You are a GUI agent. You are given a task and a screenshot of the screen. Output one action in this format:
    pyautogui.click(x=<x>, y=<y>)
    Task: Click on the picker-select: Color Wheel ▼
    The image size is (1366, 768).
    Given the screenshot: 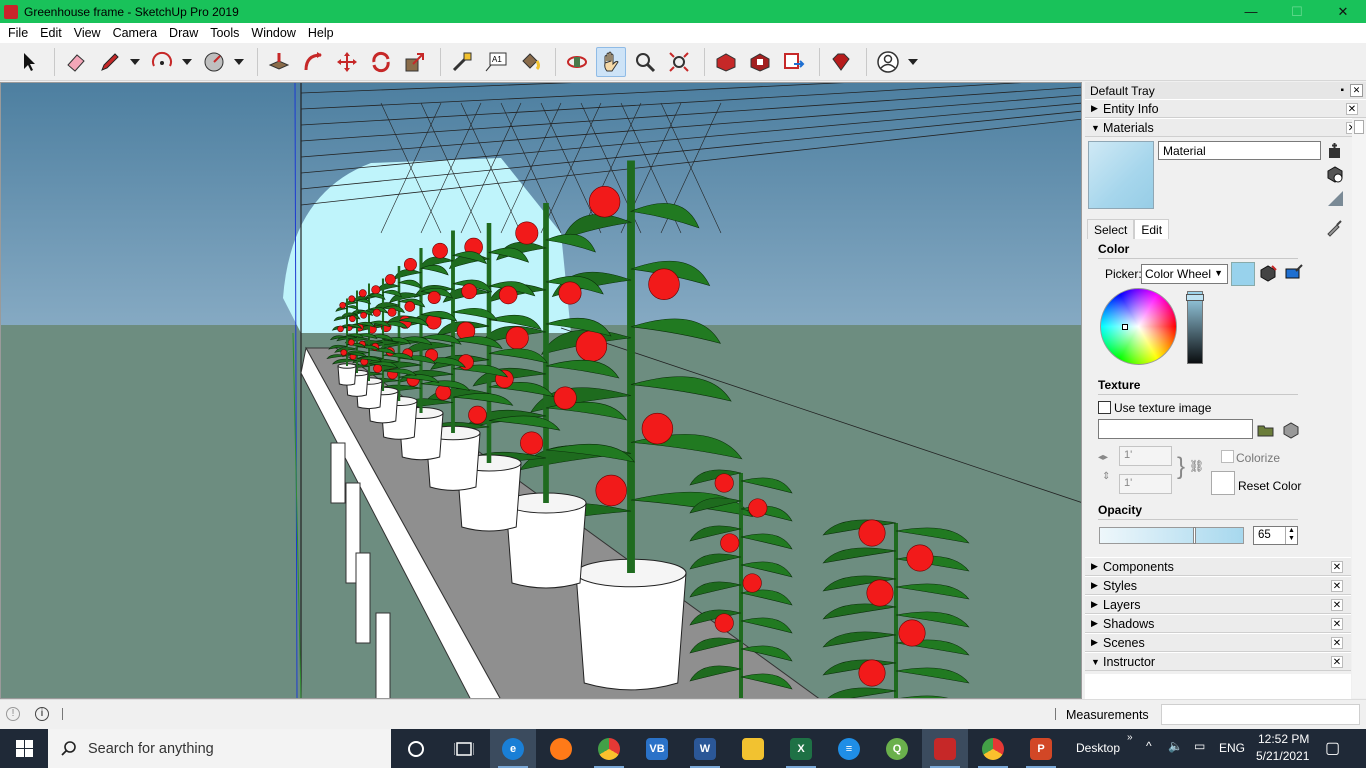 What is the action you would take?
    pyautogui.click(x=1184, y=274)
    